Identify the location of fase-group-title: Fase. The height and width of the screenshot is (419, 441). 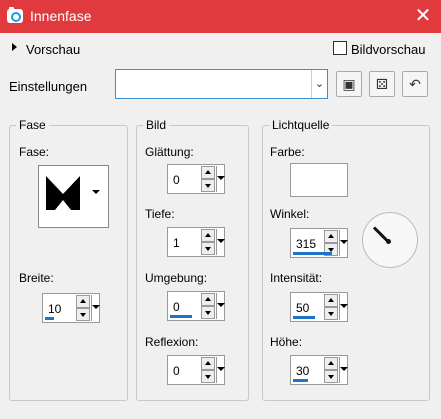
(32, 125).